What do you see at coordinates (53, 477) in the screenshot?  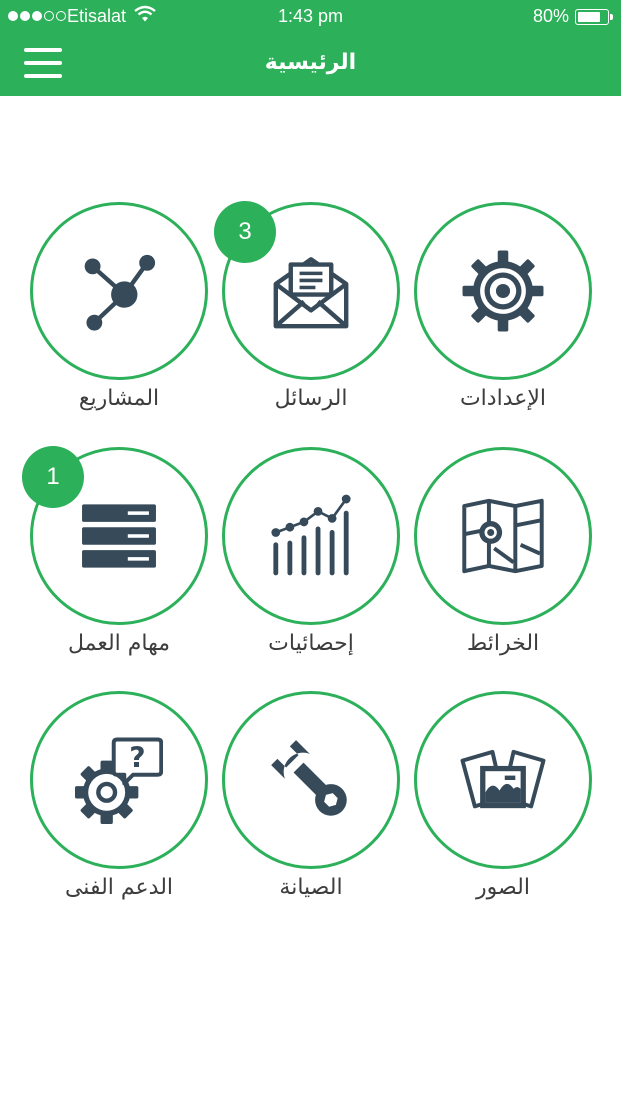 I see `tasks-badge: 1` at bounding box center [53, 477].